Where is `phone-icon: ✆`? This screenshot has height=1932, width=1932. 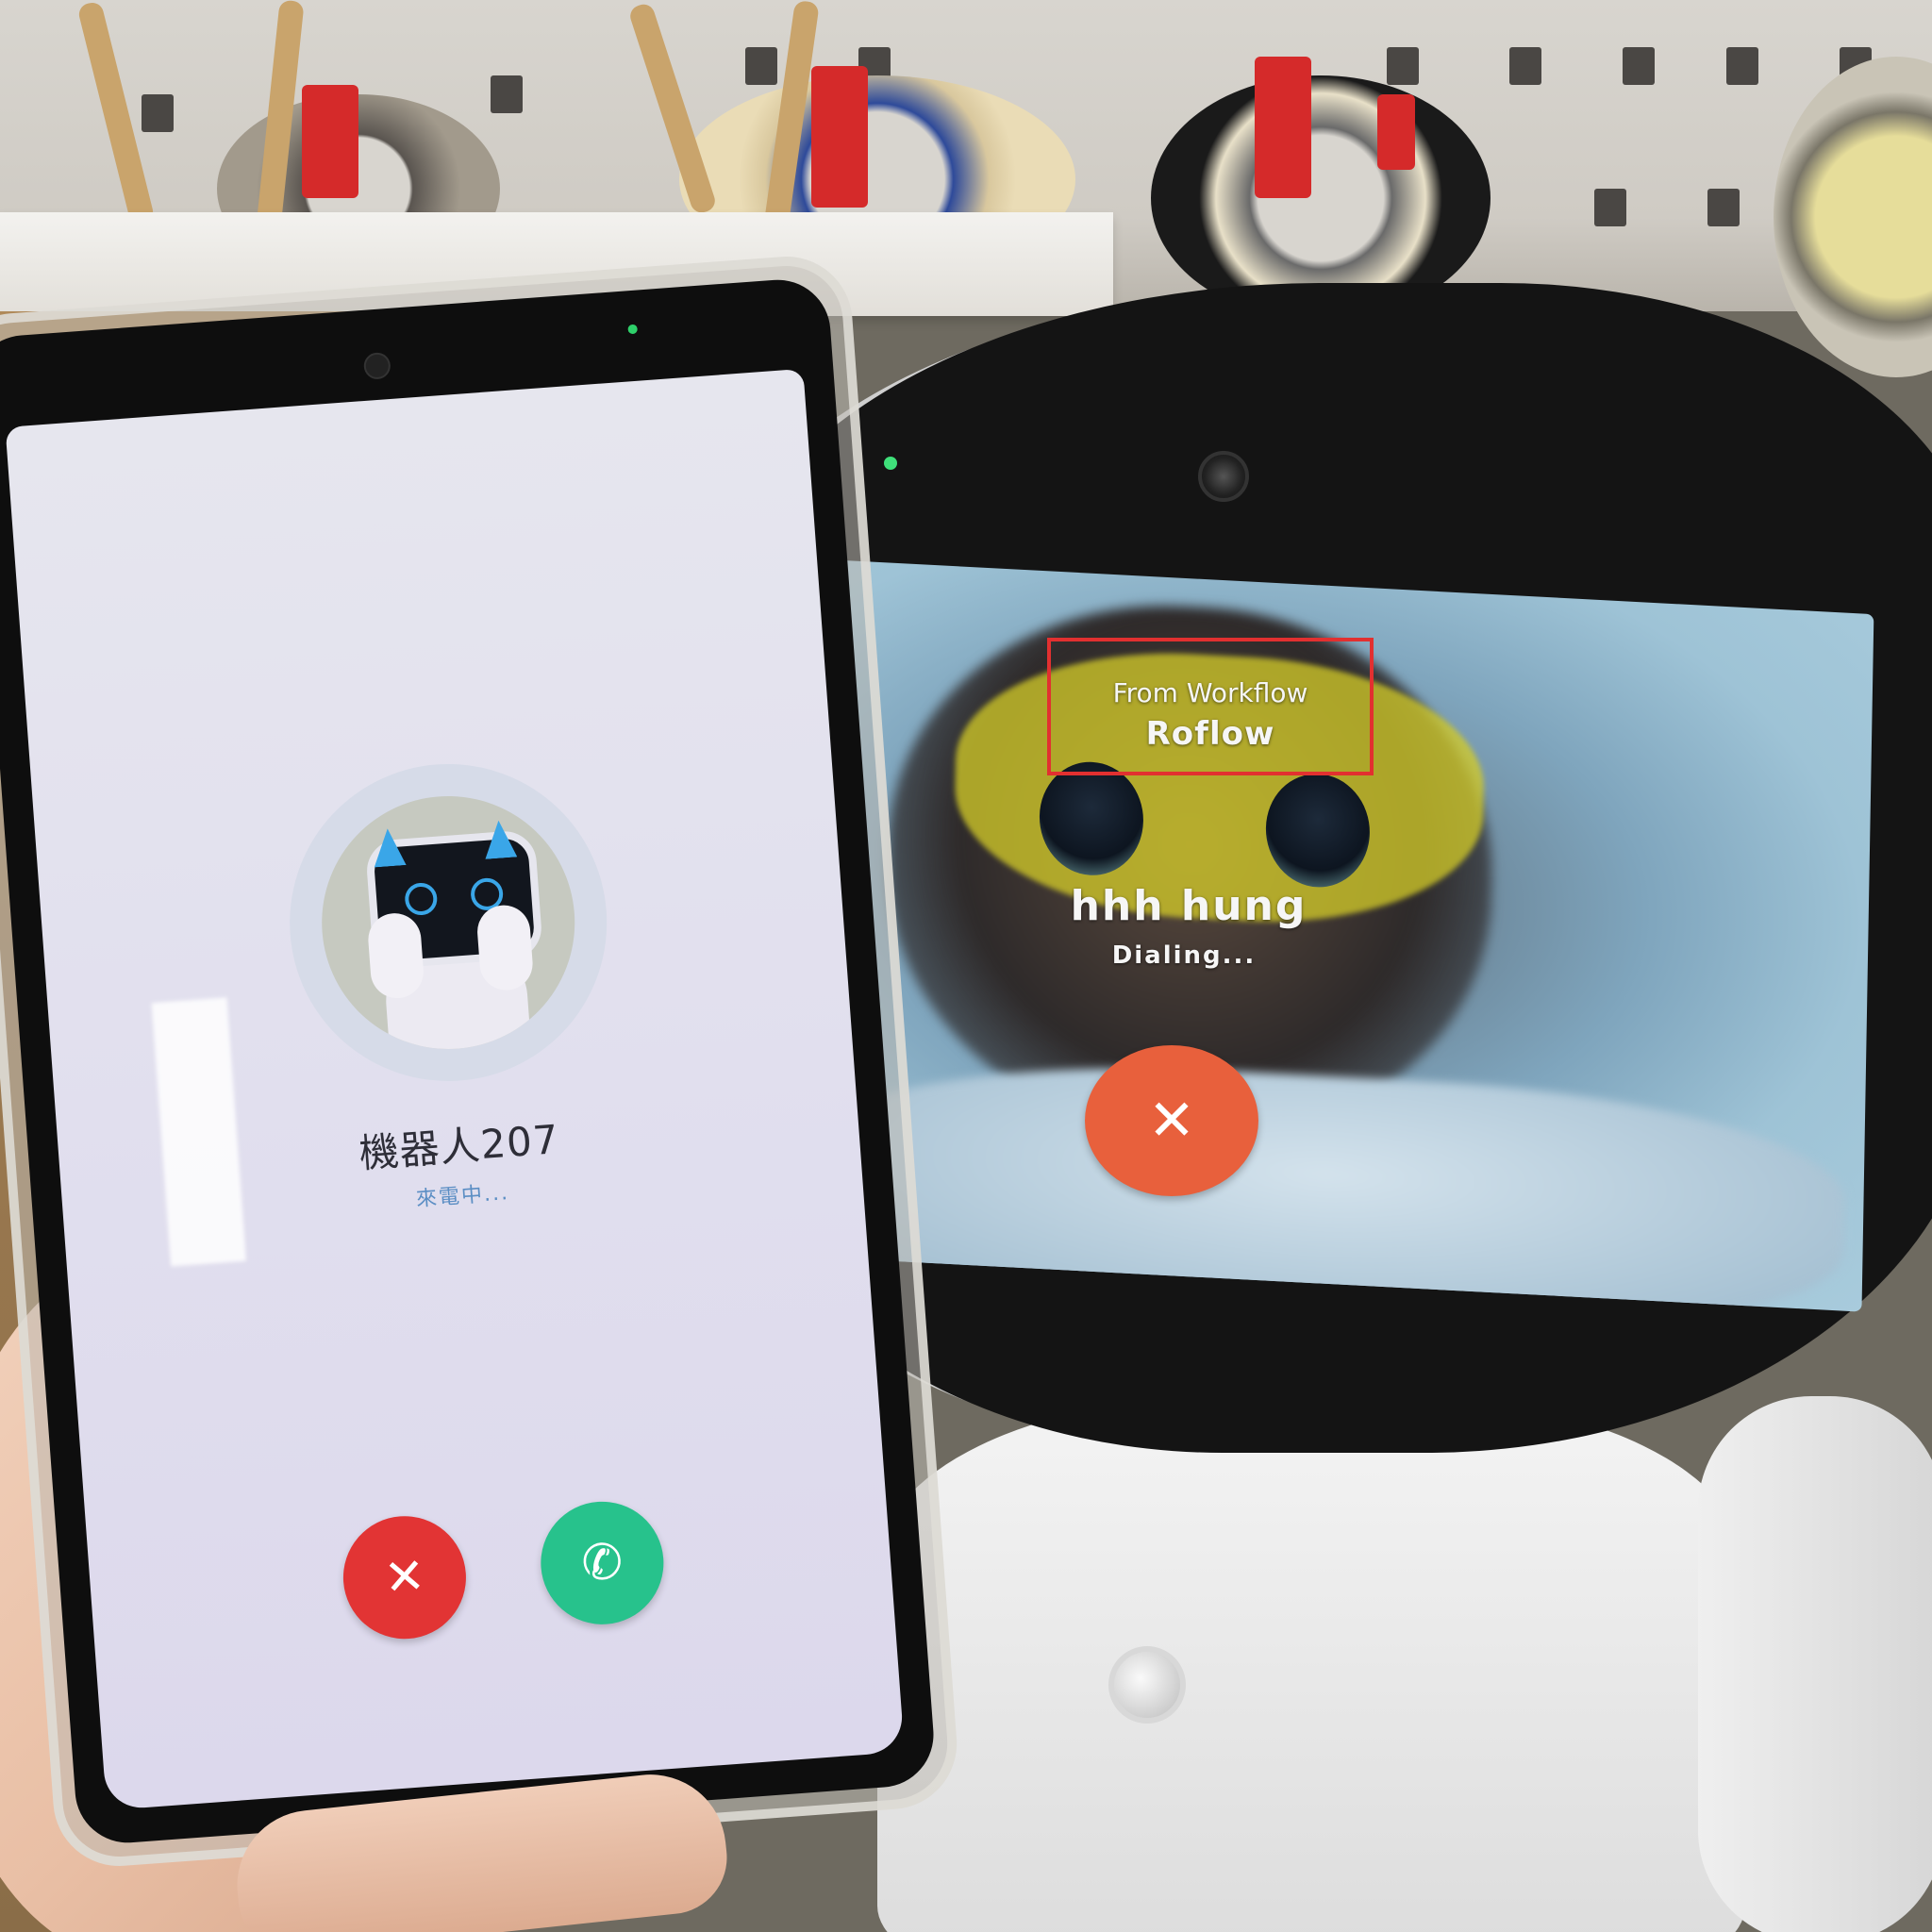
phone-icon: ✆ is located at coordinates (602, 1563).